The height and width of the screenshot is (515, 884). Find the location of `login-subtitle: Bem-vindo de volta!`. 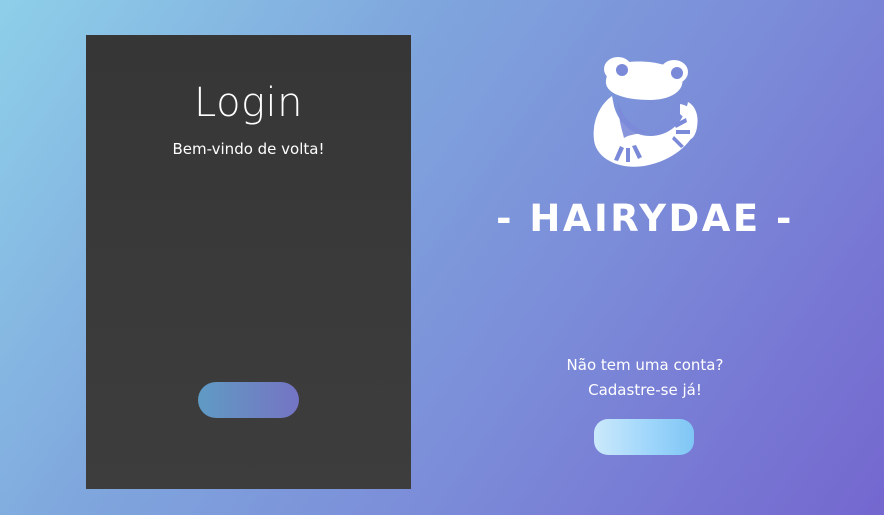

login-subtitle: Bem-vindo de volta! is located at coordinates (248, 149).